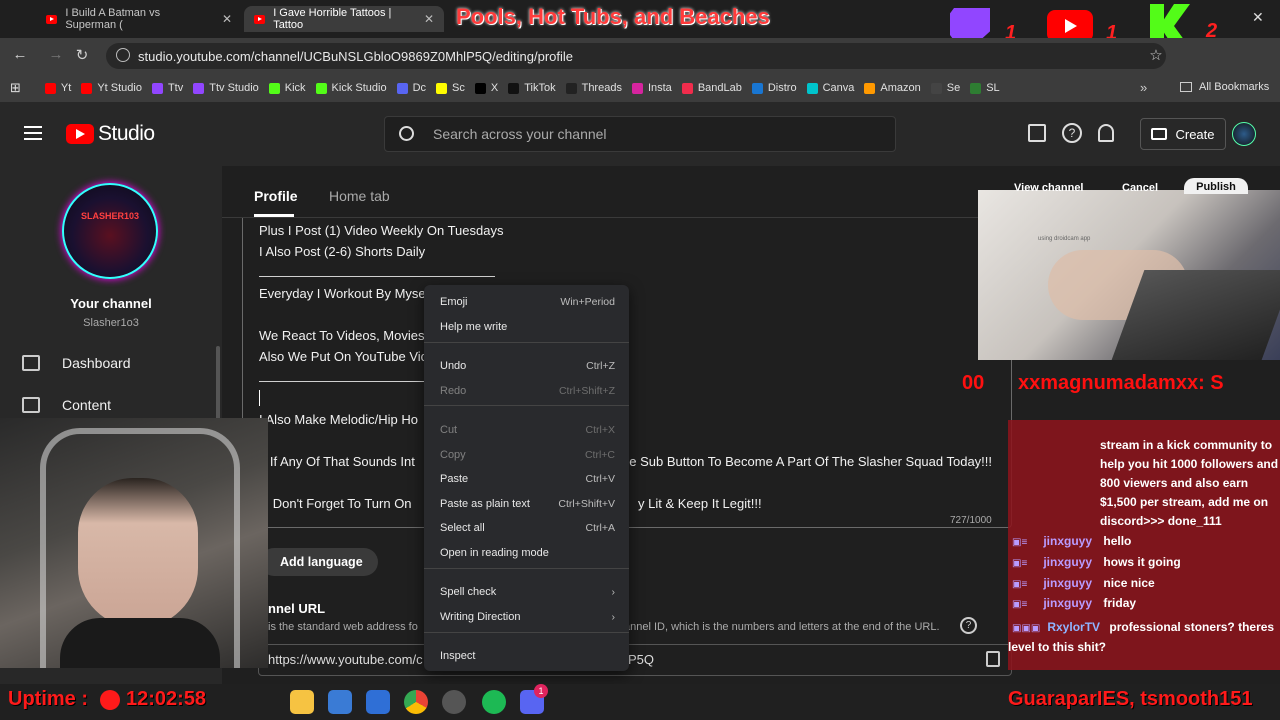 The width and height of the screenshot is (1280, 720). Describe the element at coordinates (1216, 186) in the screenshot. I see `publish-button: Publish` at that location.